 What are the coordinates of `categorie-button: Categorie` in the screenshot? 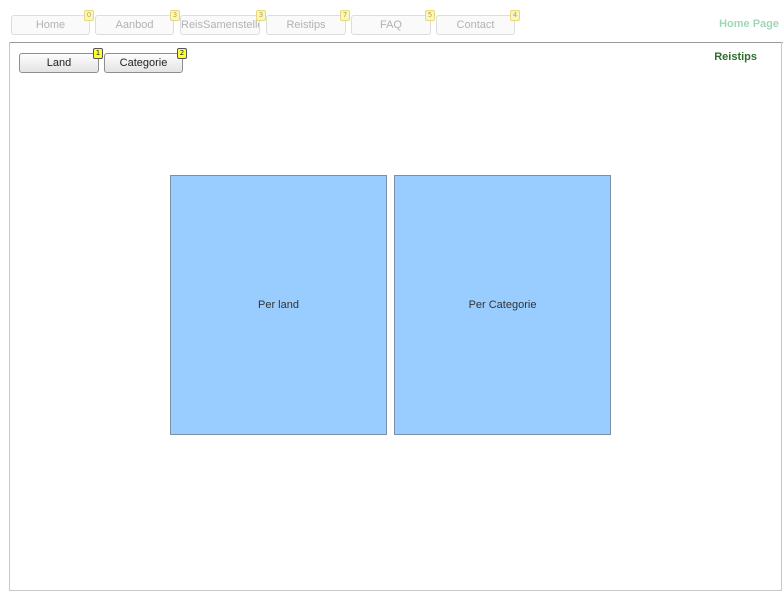 It's located at (143, 63).